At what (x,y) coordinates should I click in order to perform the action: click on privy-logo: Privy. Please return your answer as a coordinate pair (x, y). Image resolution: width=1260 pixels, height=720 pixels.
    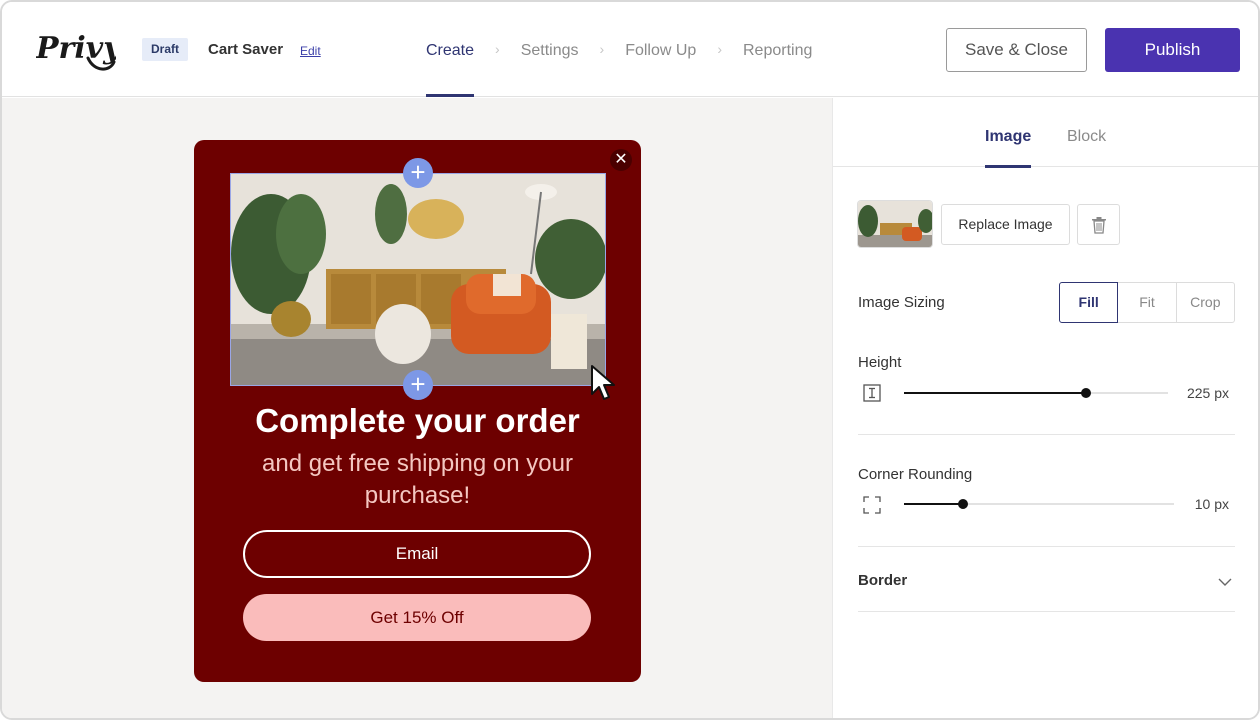
    Looking at the image, I should click on (76, 51).